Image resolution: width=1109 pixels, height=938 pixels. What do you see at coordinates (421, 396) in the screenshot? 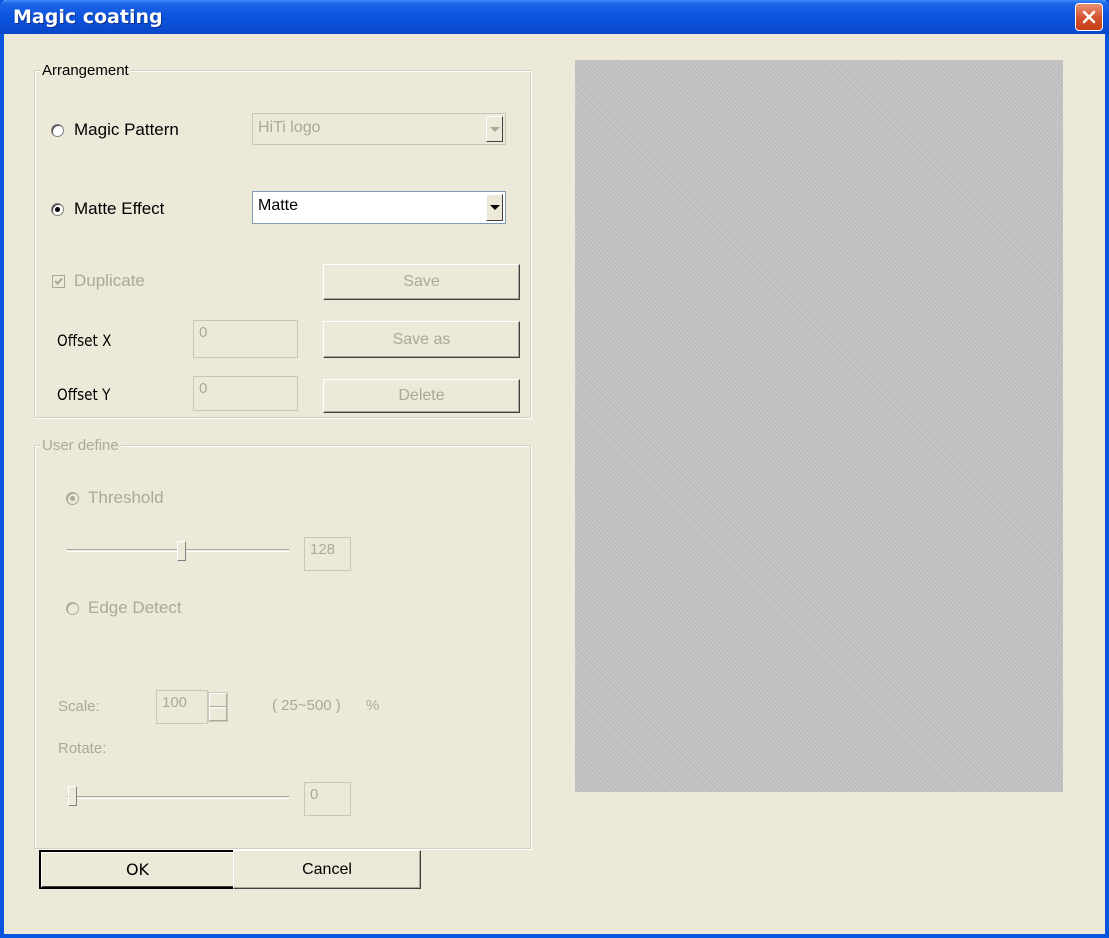
I see `delete-button: Delete` at bounding box center [421, 396].